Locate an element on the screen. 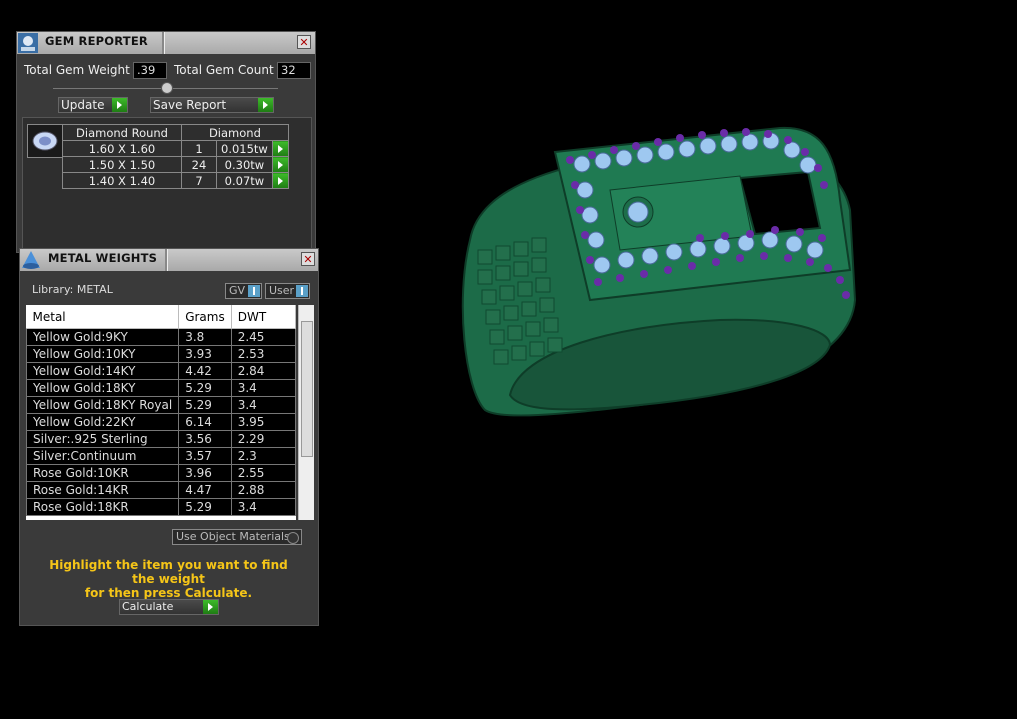 This screenshot has width=1017, height=719. table-row: Yellow Gold:10KY 3.93 2.53 is located at coordinates (161, 354).